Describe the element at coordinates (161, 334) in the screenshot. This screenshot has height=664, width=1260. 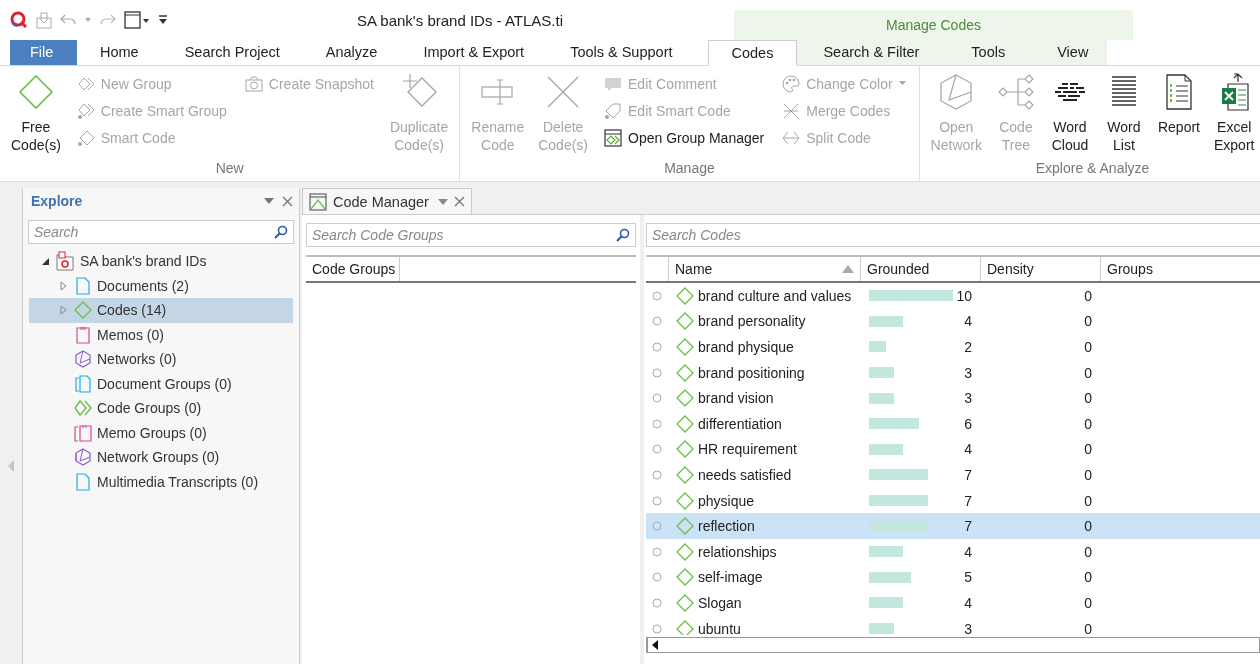
I see `tree-item: Memos (0)` at that location.